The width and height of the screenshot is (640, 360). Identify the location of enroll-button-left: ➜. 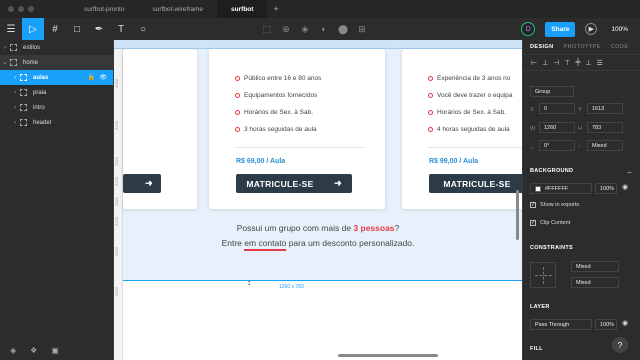
(142, 183).